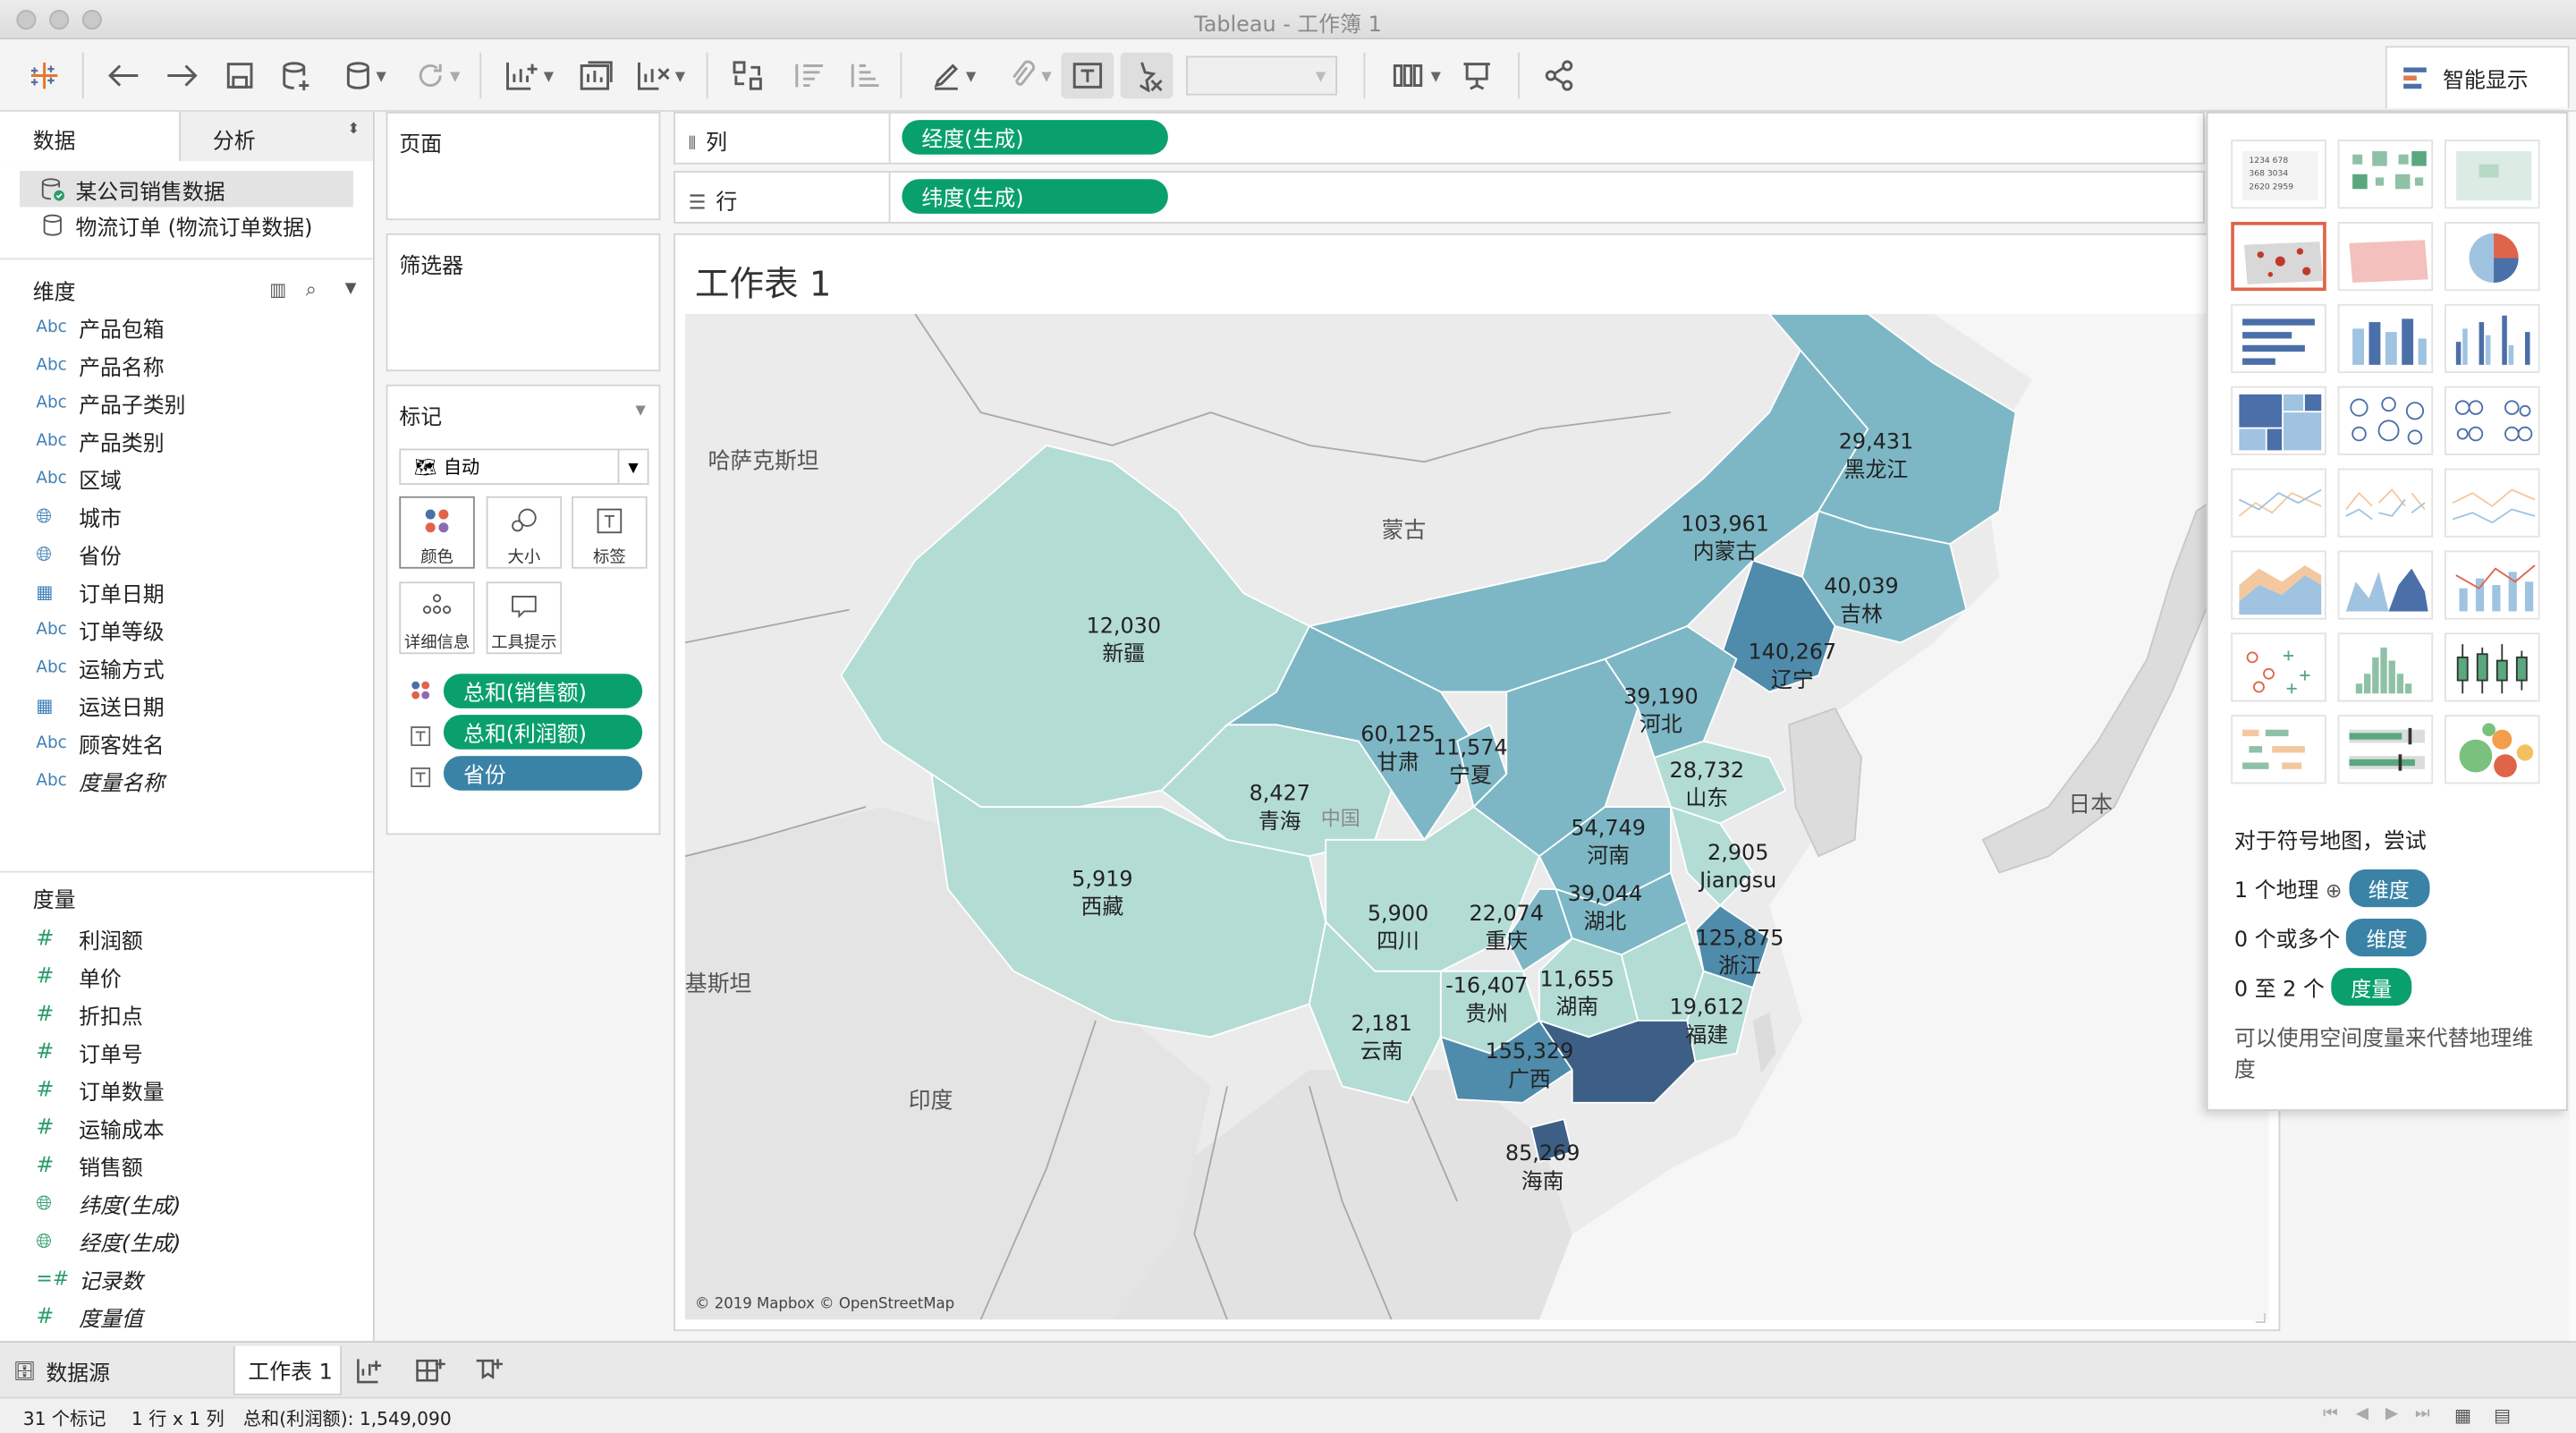  Describe the element at coordinates (1124, 640) in the screenshot. I see `province-mark-label: 12,030 新疆` at that location.